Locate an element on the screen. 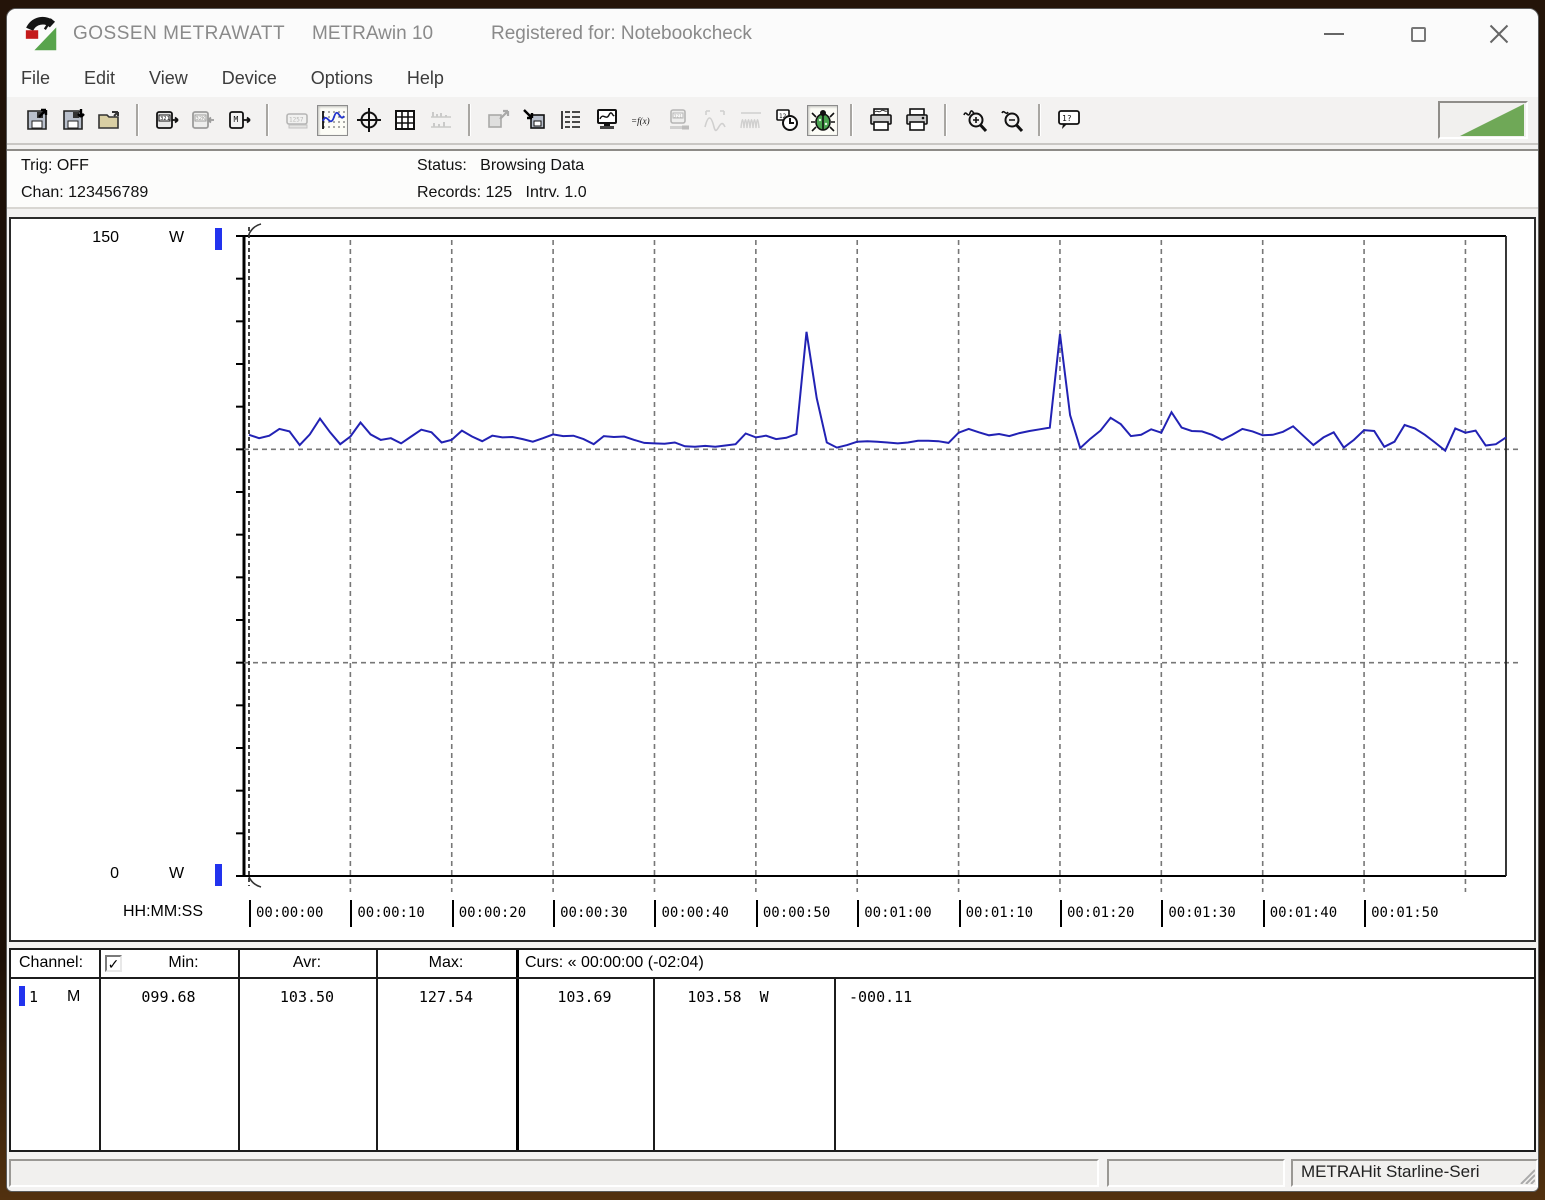 This screenshot has width=1545, height=1200. header-max: Max: is located at coordinates (446, 962).